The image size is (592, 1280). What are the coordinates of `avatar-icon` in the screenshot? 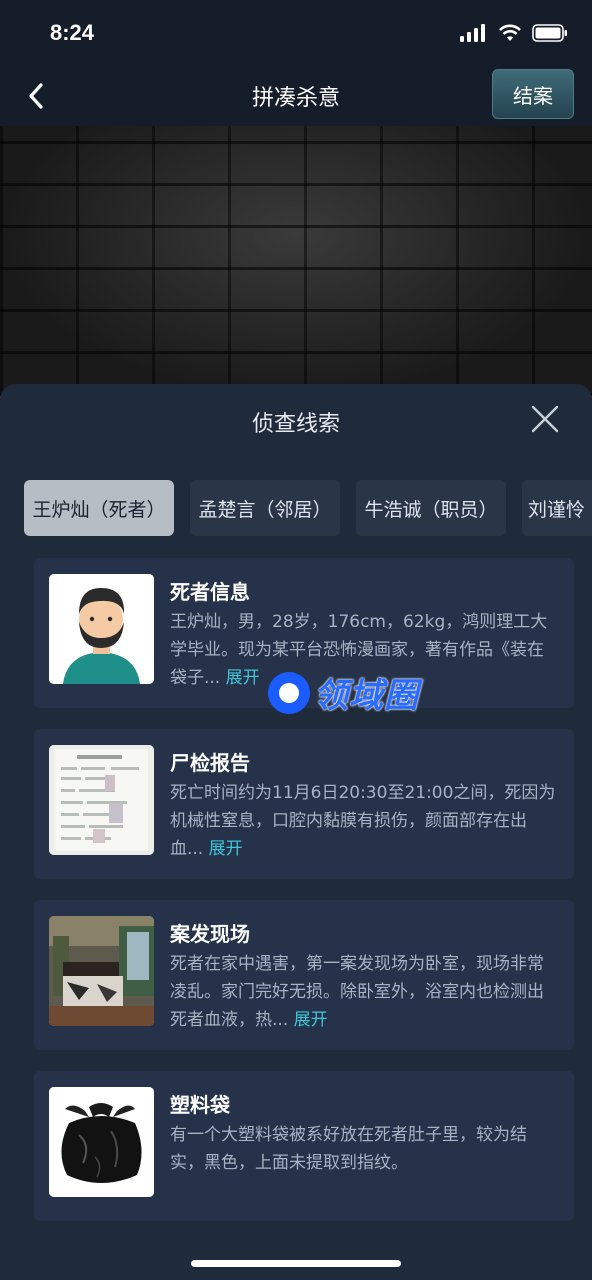 It's located at (101, 629).